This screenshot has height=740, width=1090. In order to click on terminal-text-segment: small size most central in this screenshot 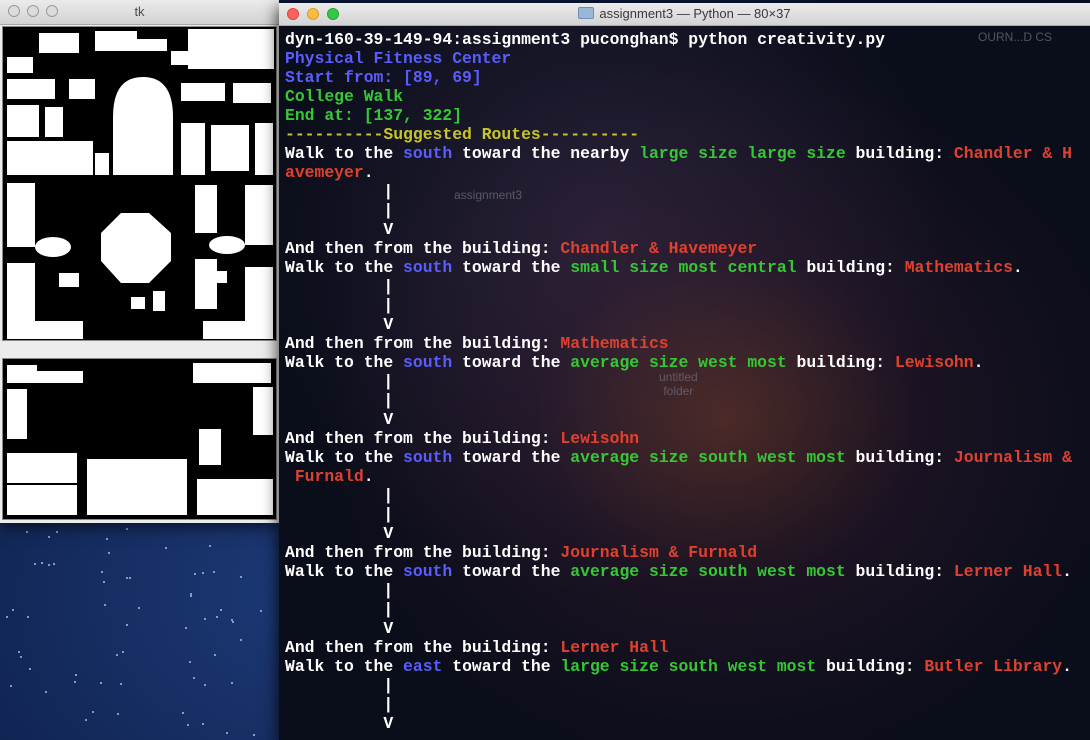, I will do `click(683, 267)`.